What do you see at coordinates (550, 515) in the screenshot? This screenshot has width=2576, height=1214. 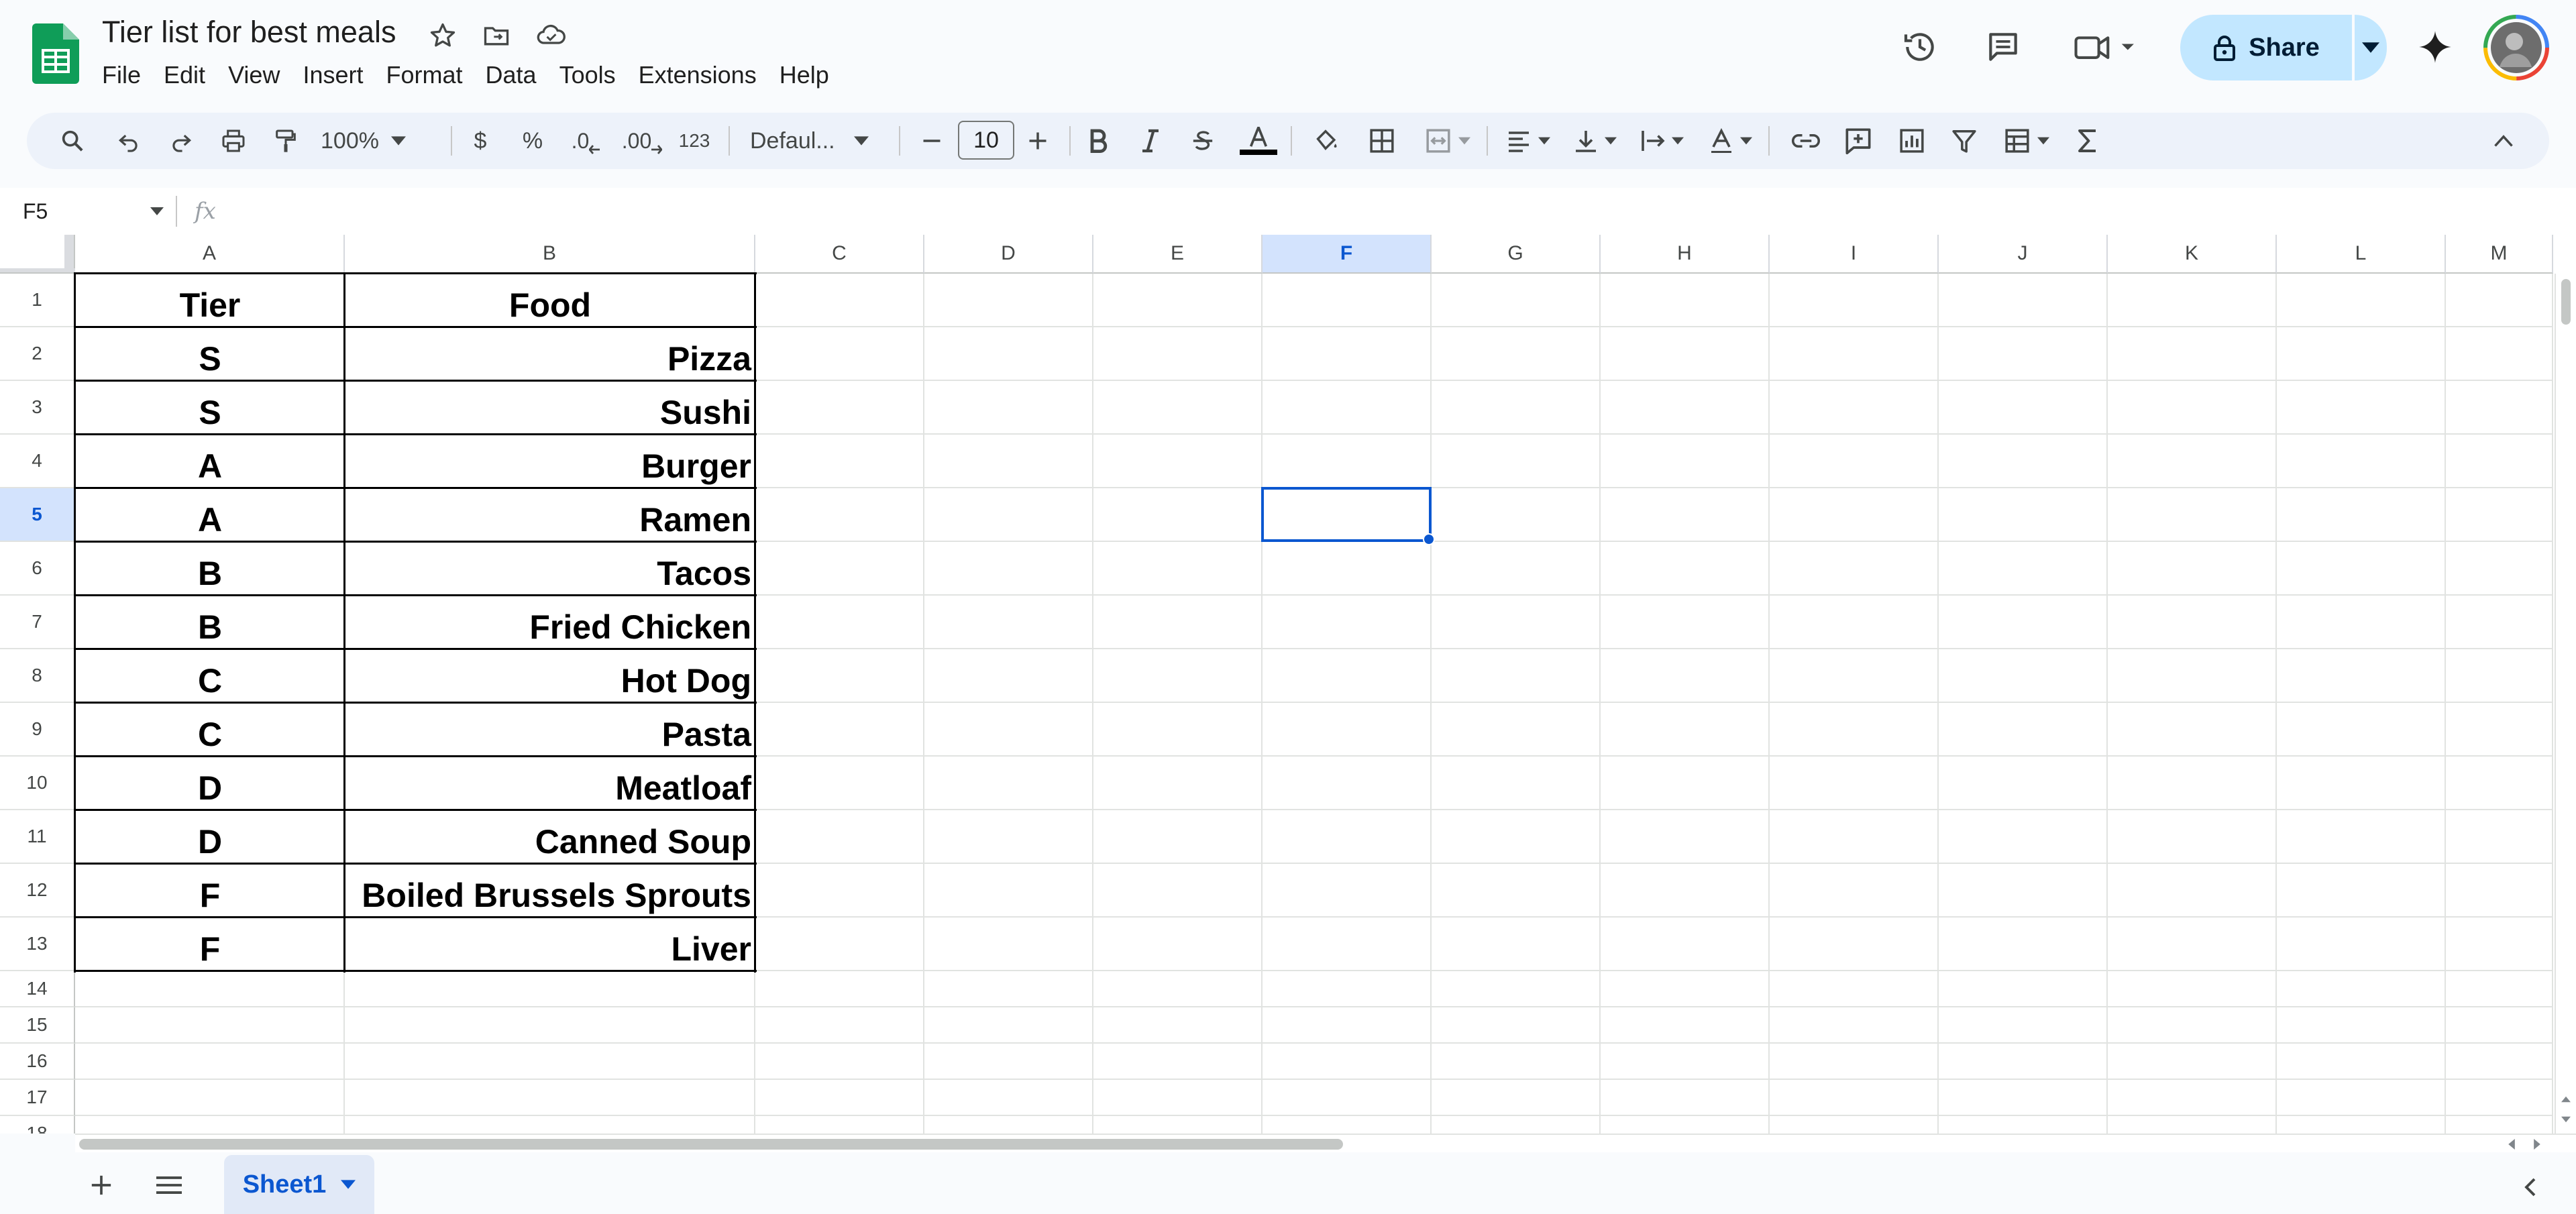 I see `cell-b5: Ramen` at bounding box center [550, 515].